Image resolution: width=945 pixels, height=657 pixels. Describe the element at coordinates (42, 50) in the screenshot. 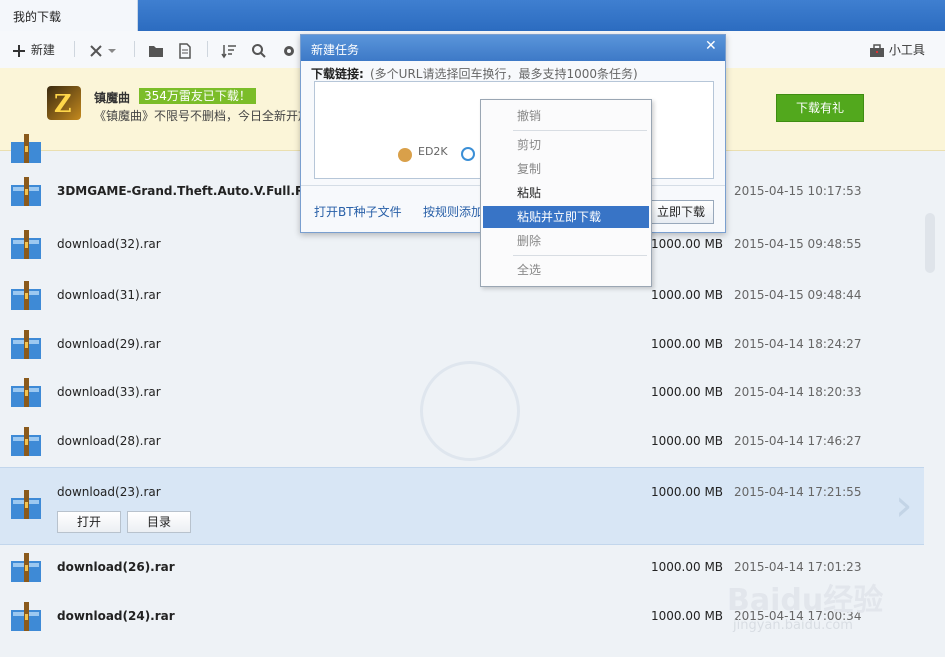

I see `new-task-label: 新建` at that location.